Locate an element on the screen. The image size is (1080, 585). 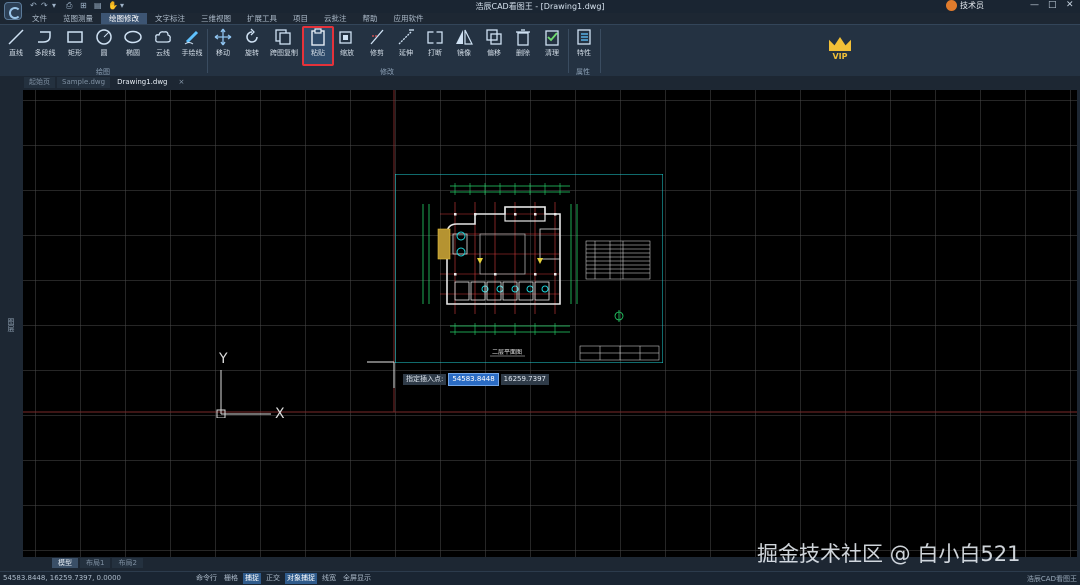
paste-tool-button: 粘贴 is located at coordinates (318, 43).